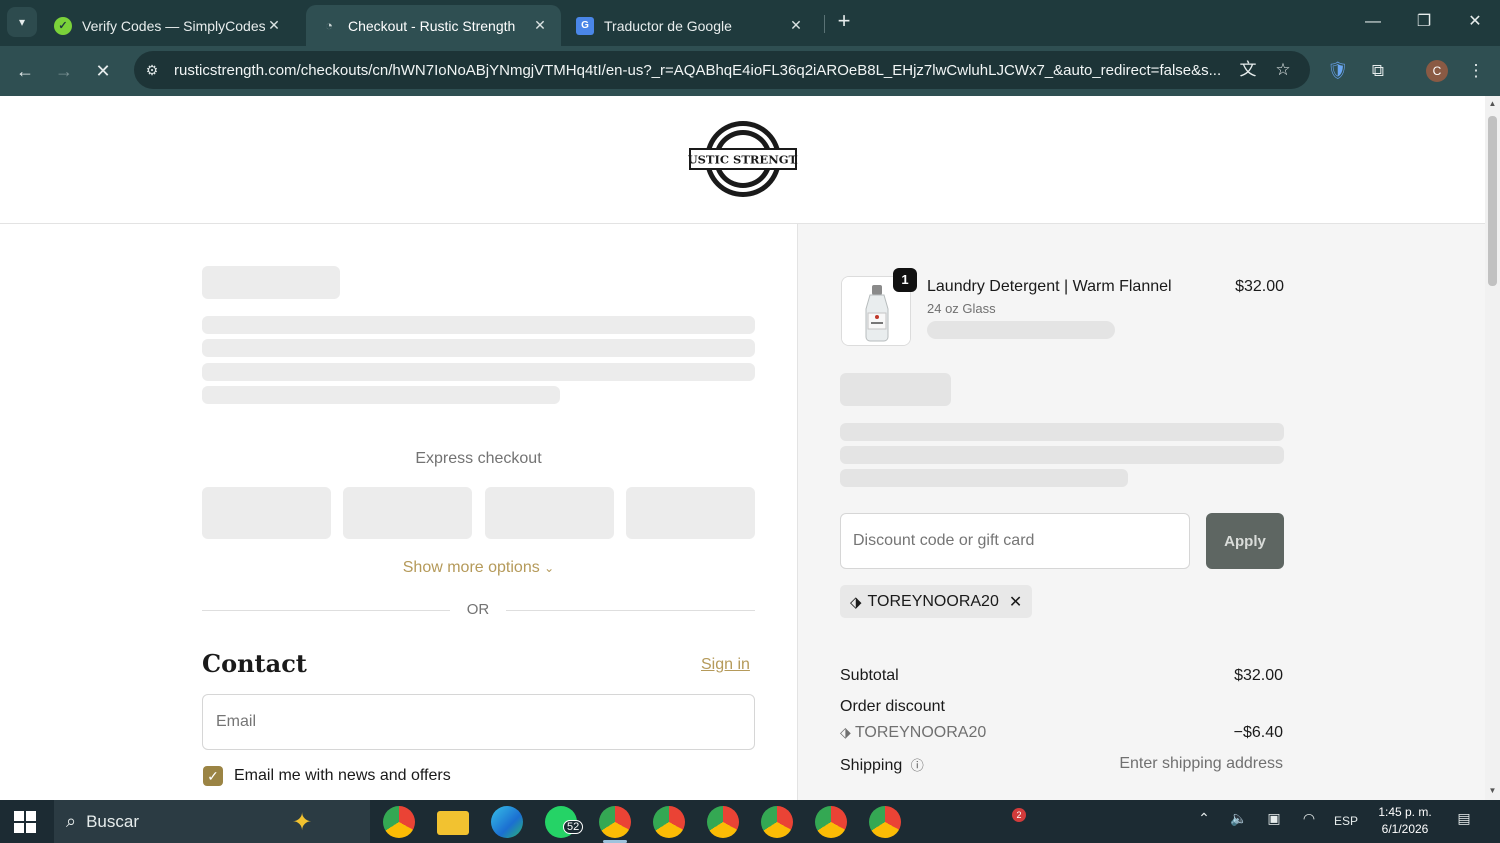 The height and width of the screenshot is (843, 1500). What do you see at coordinates (905, 280) in the screenshot?
I see `quantity-badge: 1` at bounding box center [905, 280].